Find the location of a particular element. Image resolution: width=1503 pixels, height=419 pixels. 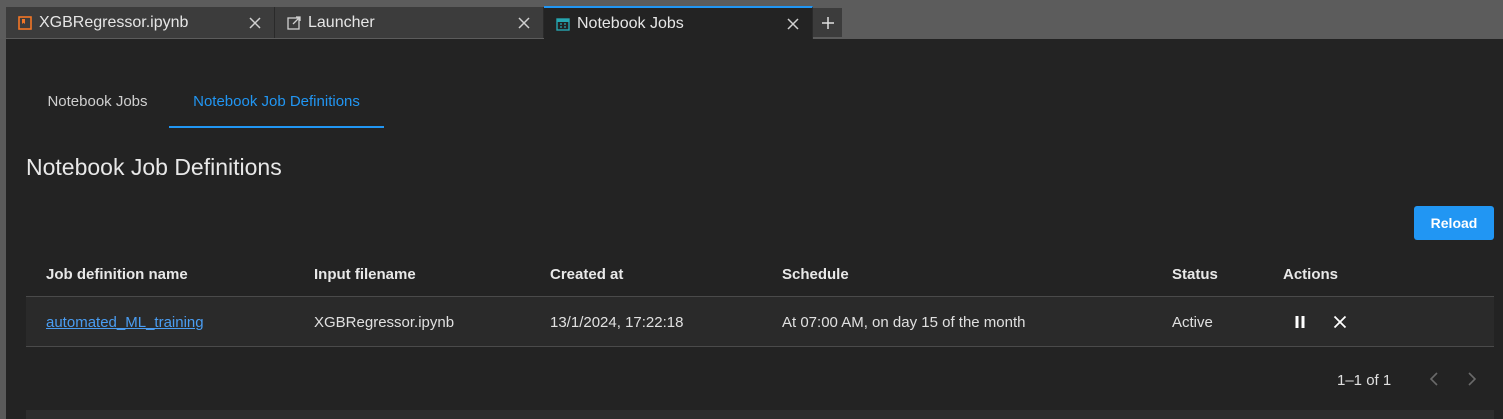

header-job-definition-name: Job definition name is located at coordinates (117, 274).